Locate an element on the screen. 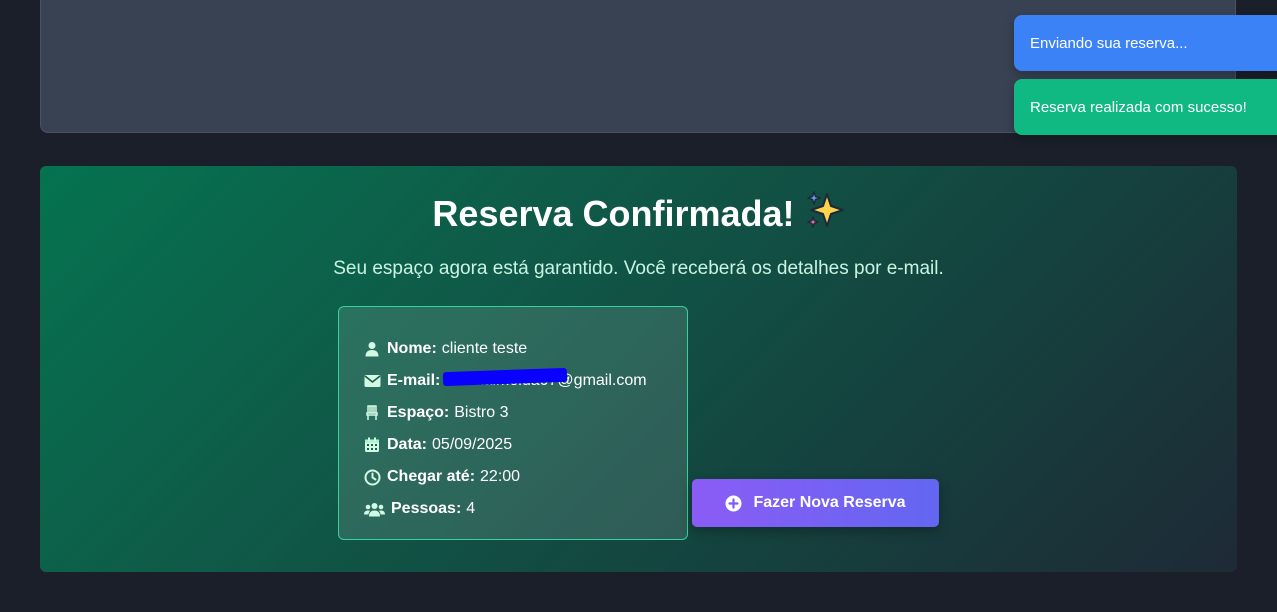  detail-date: Data: 05/09/2025 is located at coordinates (525, 445).